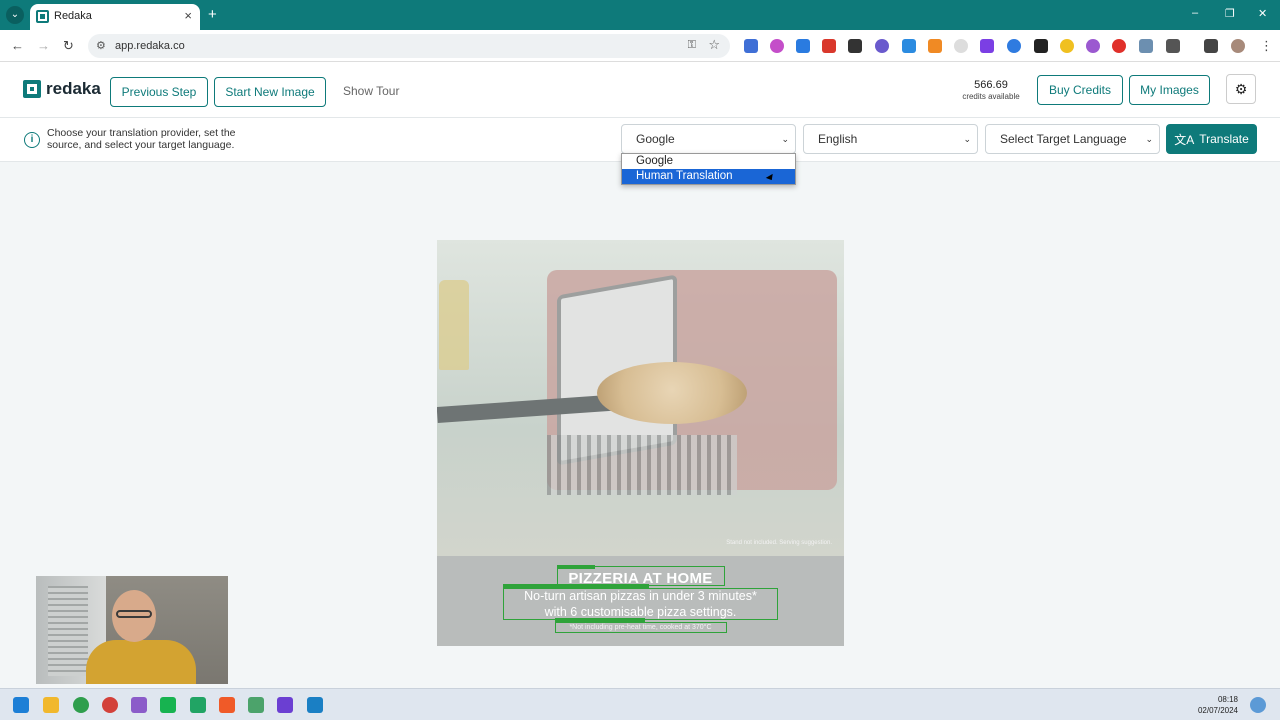 The width and height of the screenshot is (1280, 720). I want to click on clapper-icon, so click(285, 705).